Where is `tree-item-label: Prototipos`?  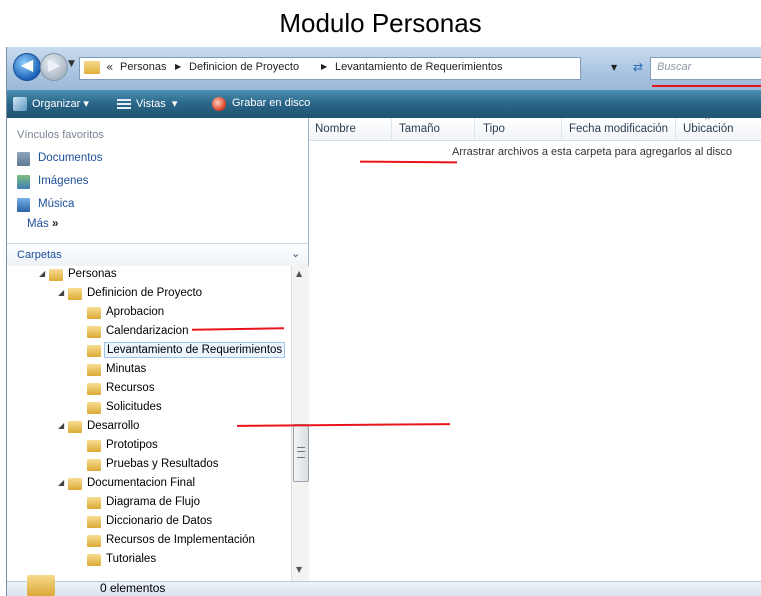
tree-item-label: Prototipos is located at coordinates (132, 445).